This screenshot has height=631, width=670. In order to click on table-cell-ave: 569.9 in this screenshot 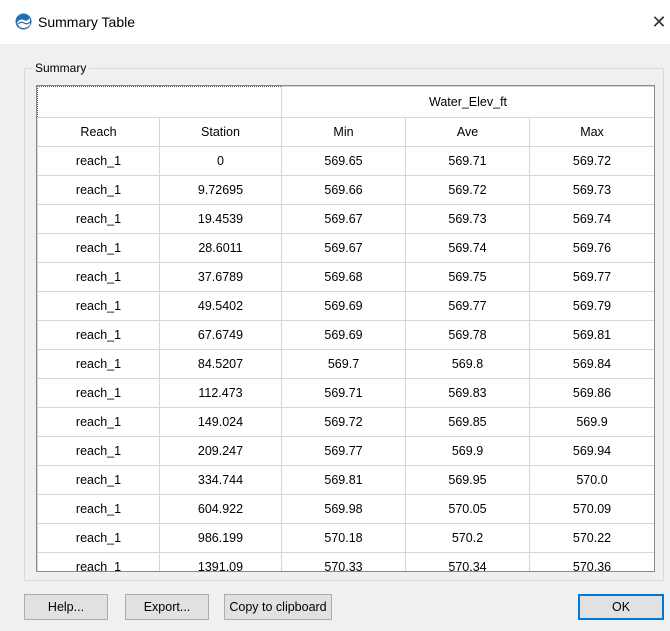, I will do `click(467, 451)`.